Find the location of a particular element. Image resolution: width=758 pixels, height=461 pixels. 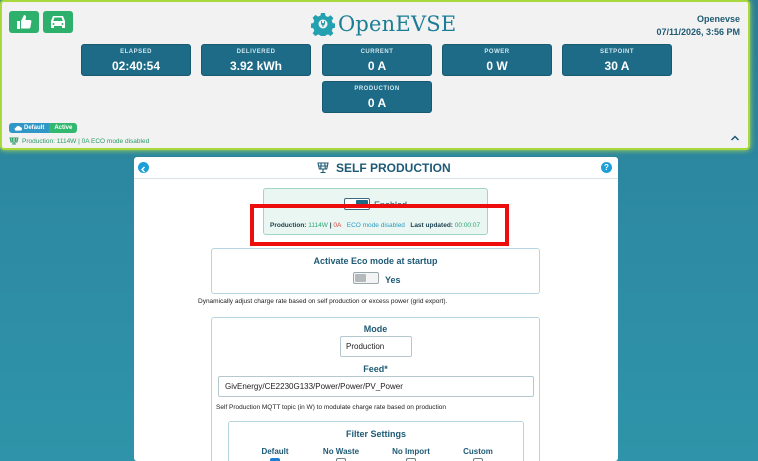

filter-default-option: Default is located at coordinates (275, 454).